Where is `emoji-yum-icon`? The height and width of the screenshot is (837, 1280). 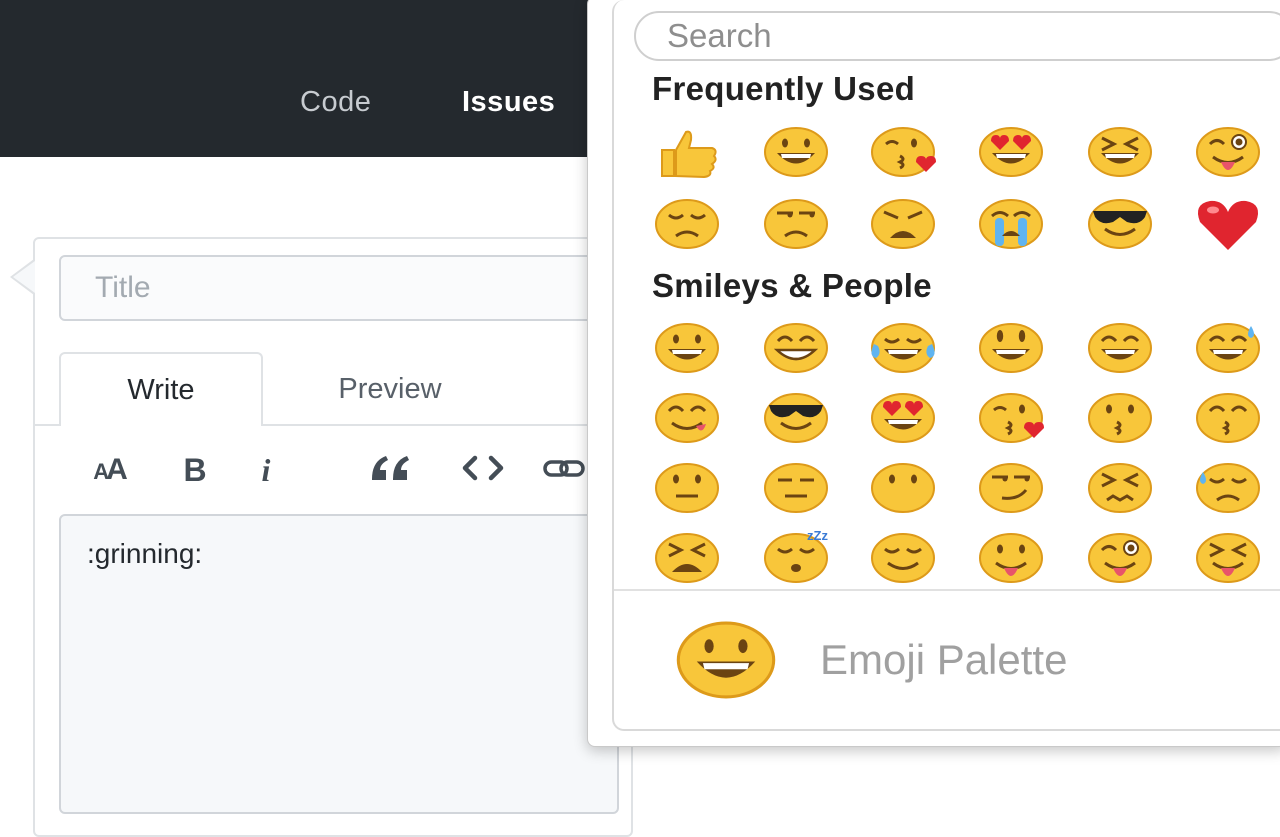 emoji-yum-icon is located at coordinates (687, 418).